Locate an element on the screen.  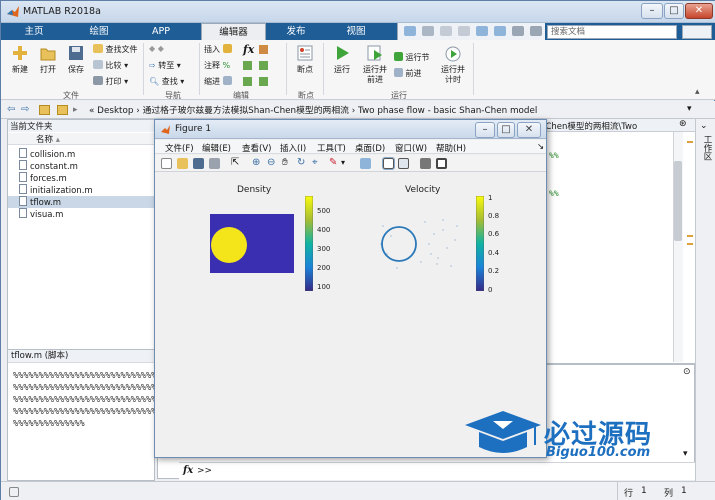
forward-arrow-icon: ⇨ is located at coordinates (25, 109).